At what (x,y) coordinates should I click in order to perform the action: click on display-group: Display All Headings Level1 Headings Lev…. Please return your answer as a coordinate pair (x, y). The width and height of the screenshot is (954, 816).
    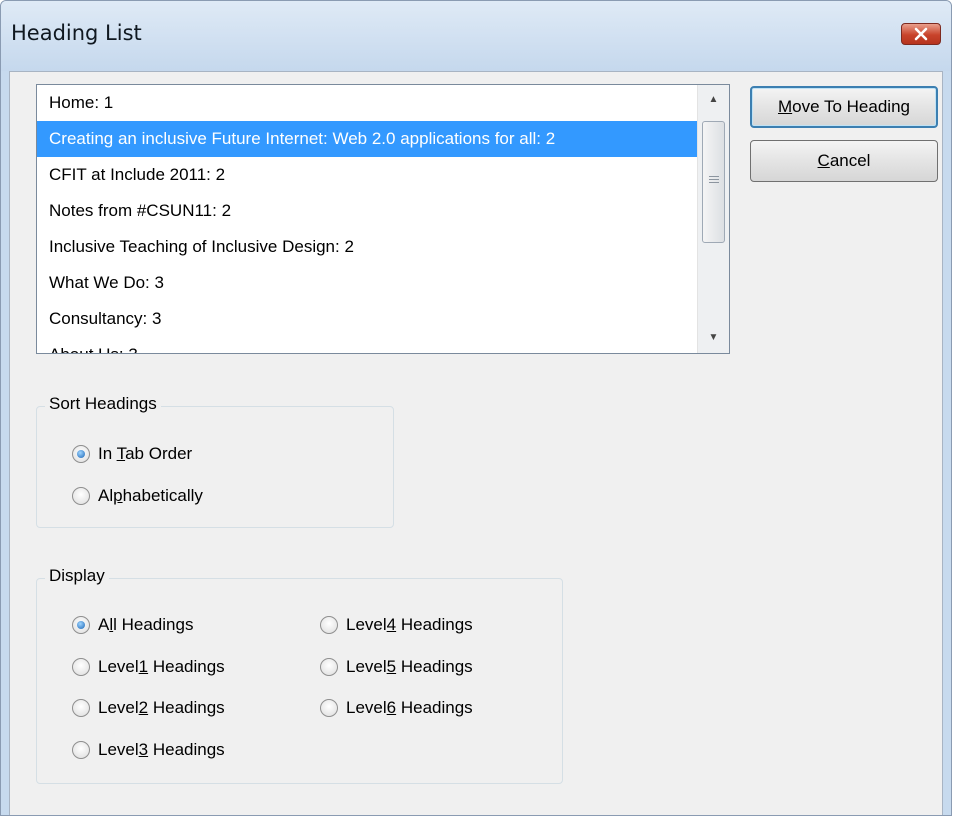
    Looking at the image, I should click on (299, 675).